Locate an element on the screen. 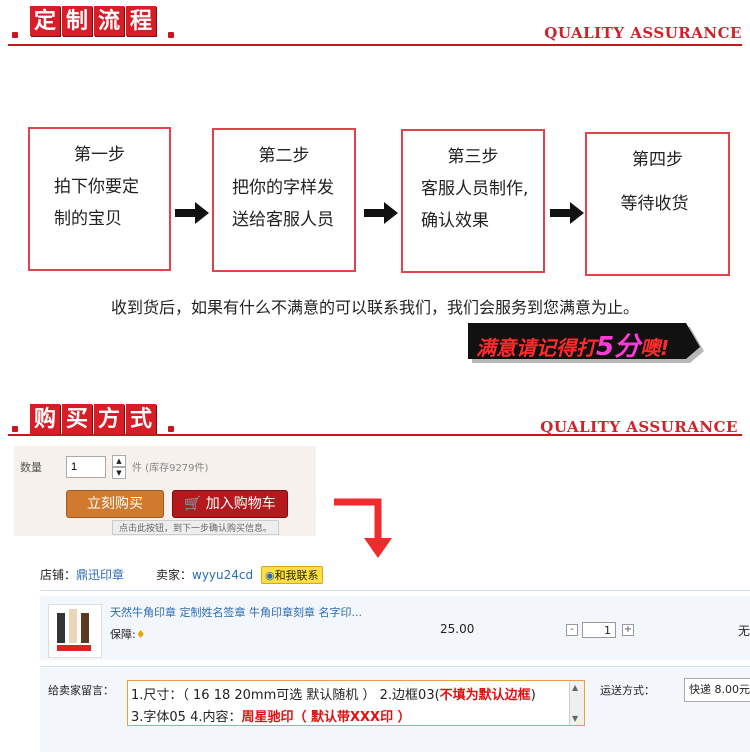 This screenshot has height=752, width=750. scroll-down-icon: ▼ is located at coordinates (575, 718).